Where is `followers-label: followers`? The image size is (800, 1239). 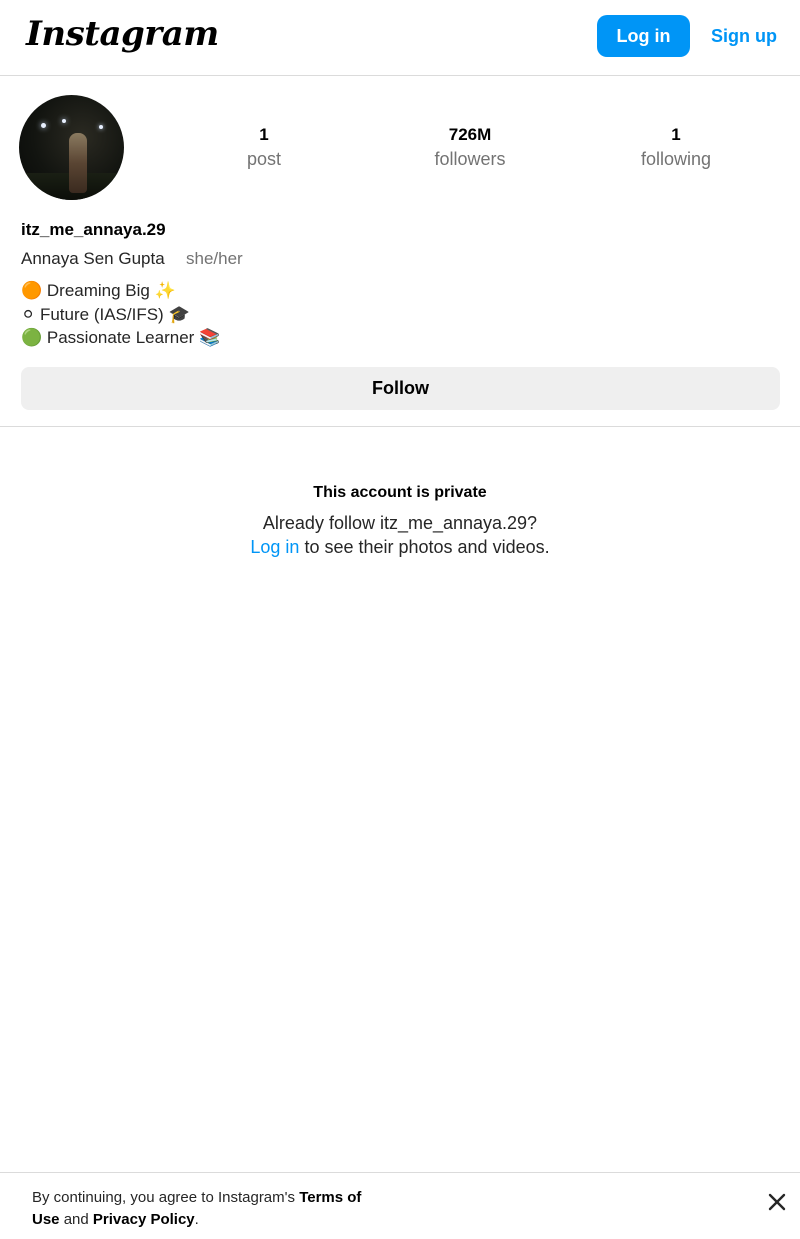 followers-label: followers is located at coordinates (470, 159).